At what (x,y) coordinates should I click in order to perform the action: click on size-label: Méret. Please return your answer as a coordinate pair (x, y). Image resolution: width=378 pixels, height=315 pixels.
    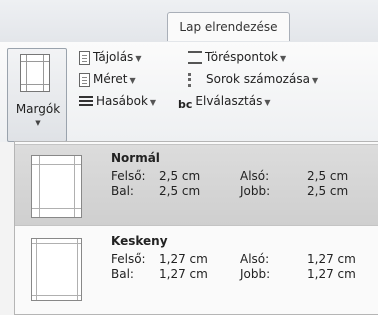
    Looking at the image, I should click on (110, 79).